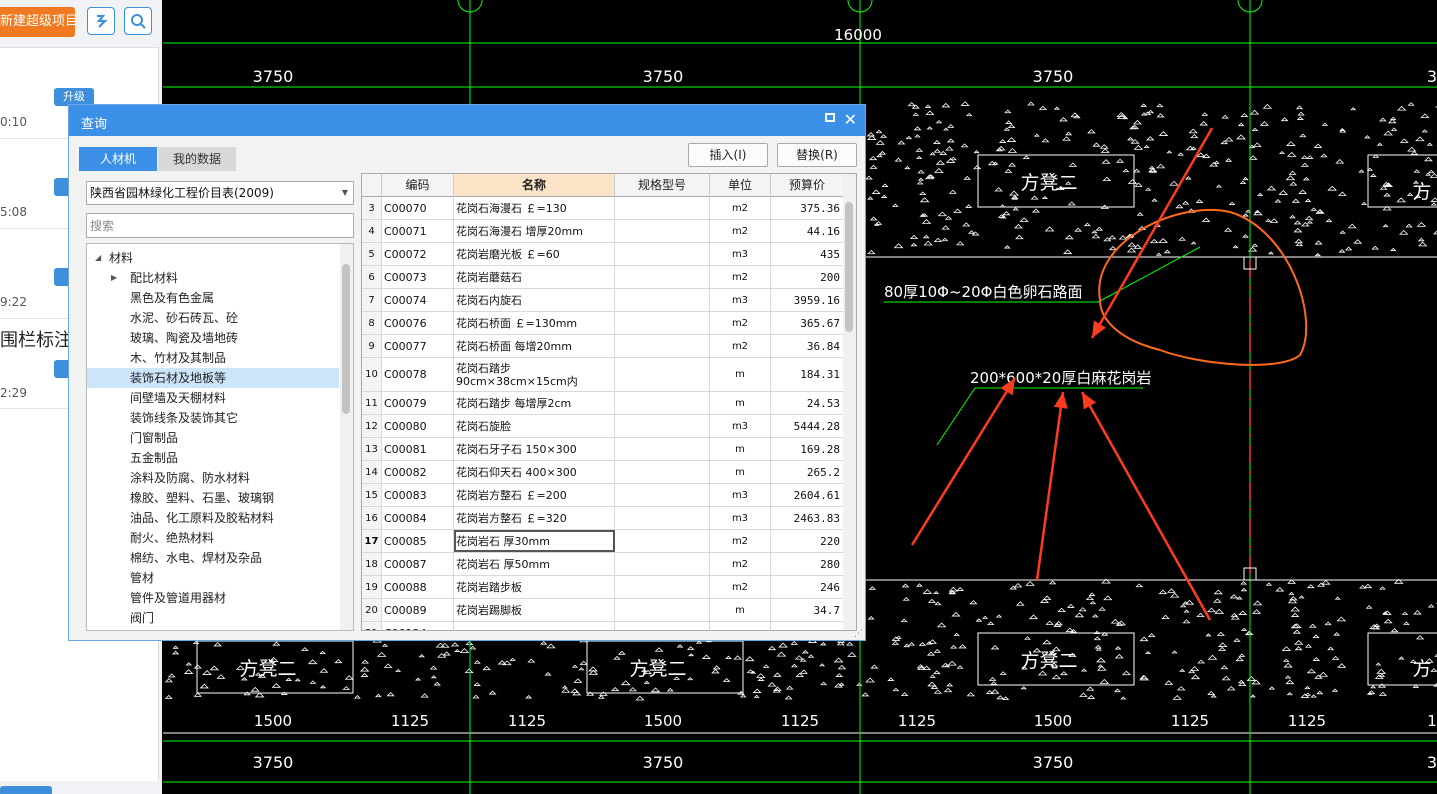  Describe the element at coordinates (418, 300) in the screenshot. I see `cell-code: C00074` at that location.